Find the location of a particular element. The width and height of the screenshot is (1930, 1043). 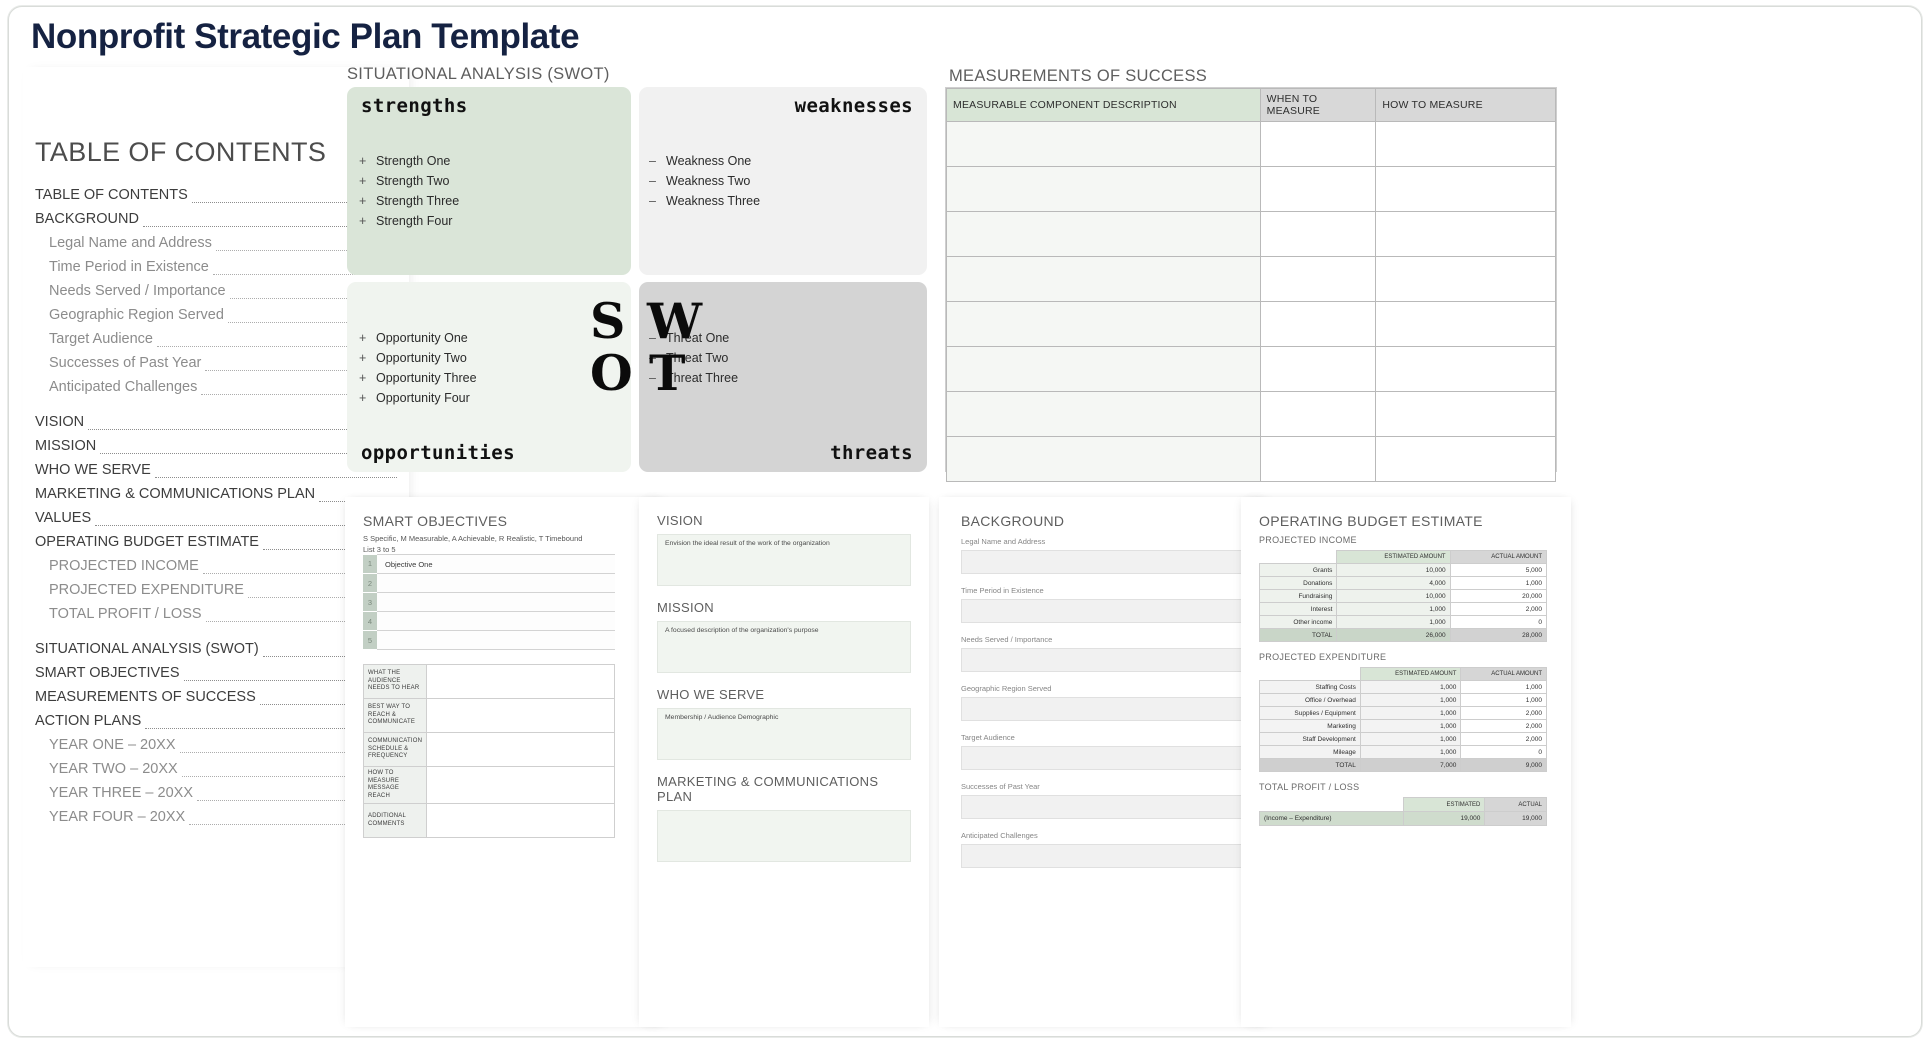

vision-block-input is located at coordinates (784, 836).